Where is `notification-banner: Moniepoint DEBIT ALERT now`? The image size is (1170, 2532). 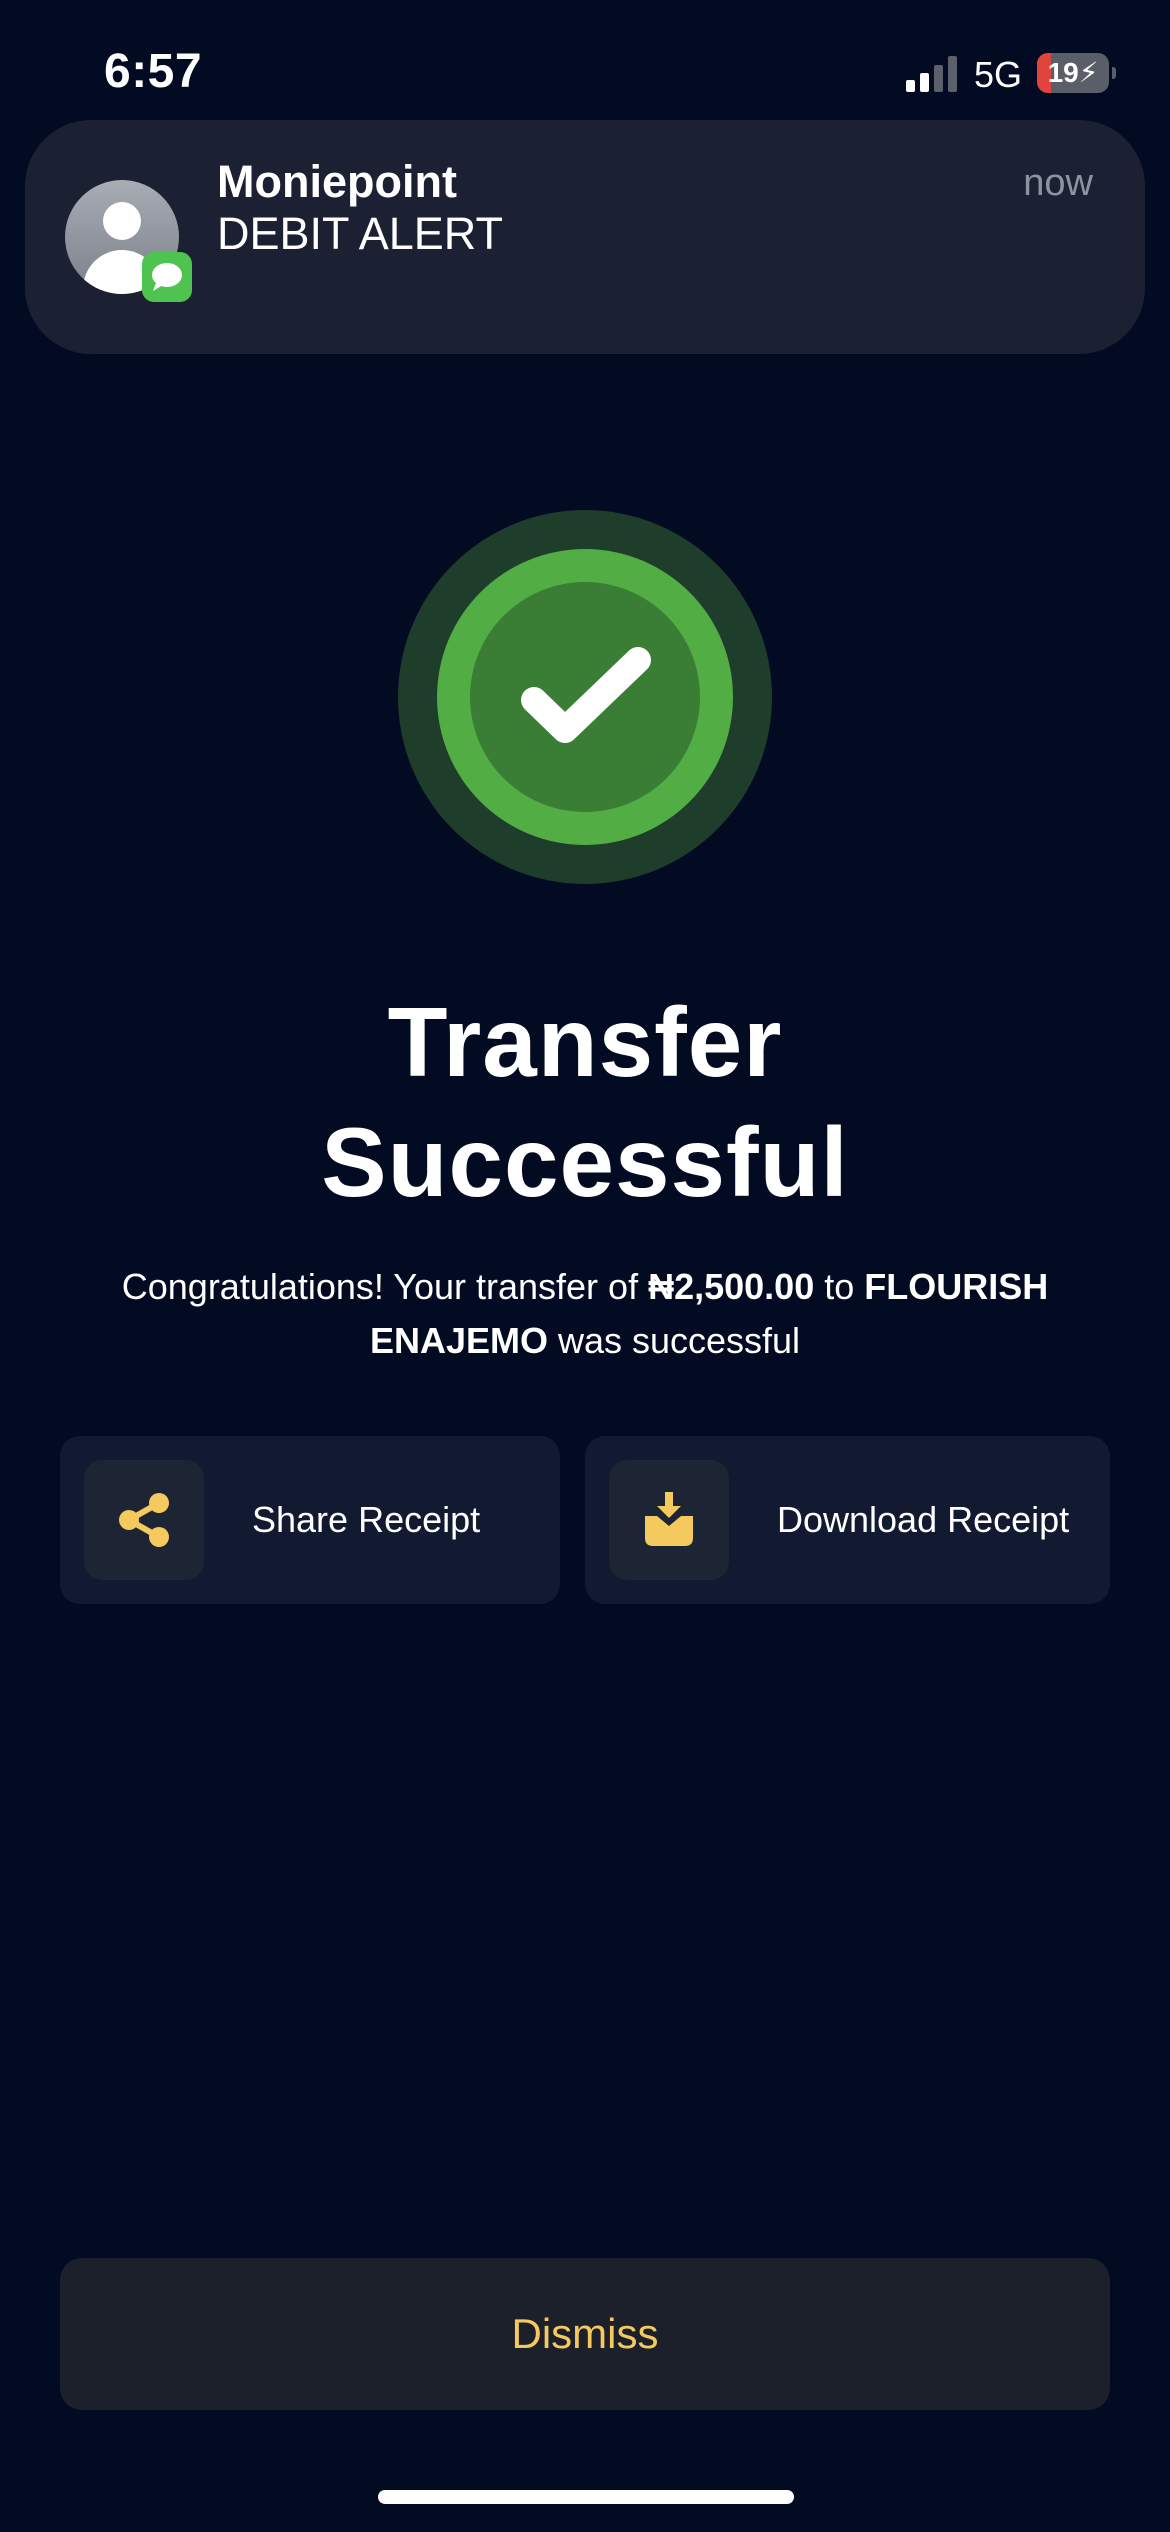 notification-banner: Moniepoint DEBIT ALERT now is located at coordinates (585, 237).